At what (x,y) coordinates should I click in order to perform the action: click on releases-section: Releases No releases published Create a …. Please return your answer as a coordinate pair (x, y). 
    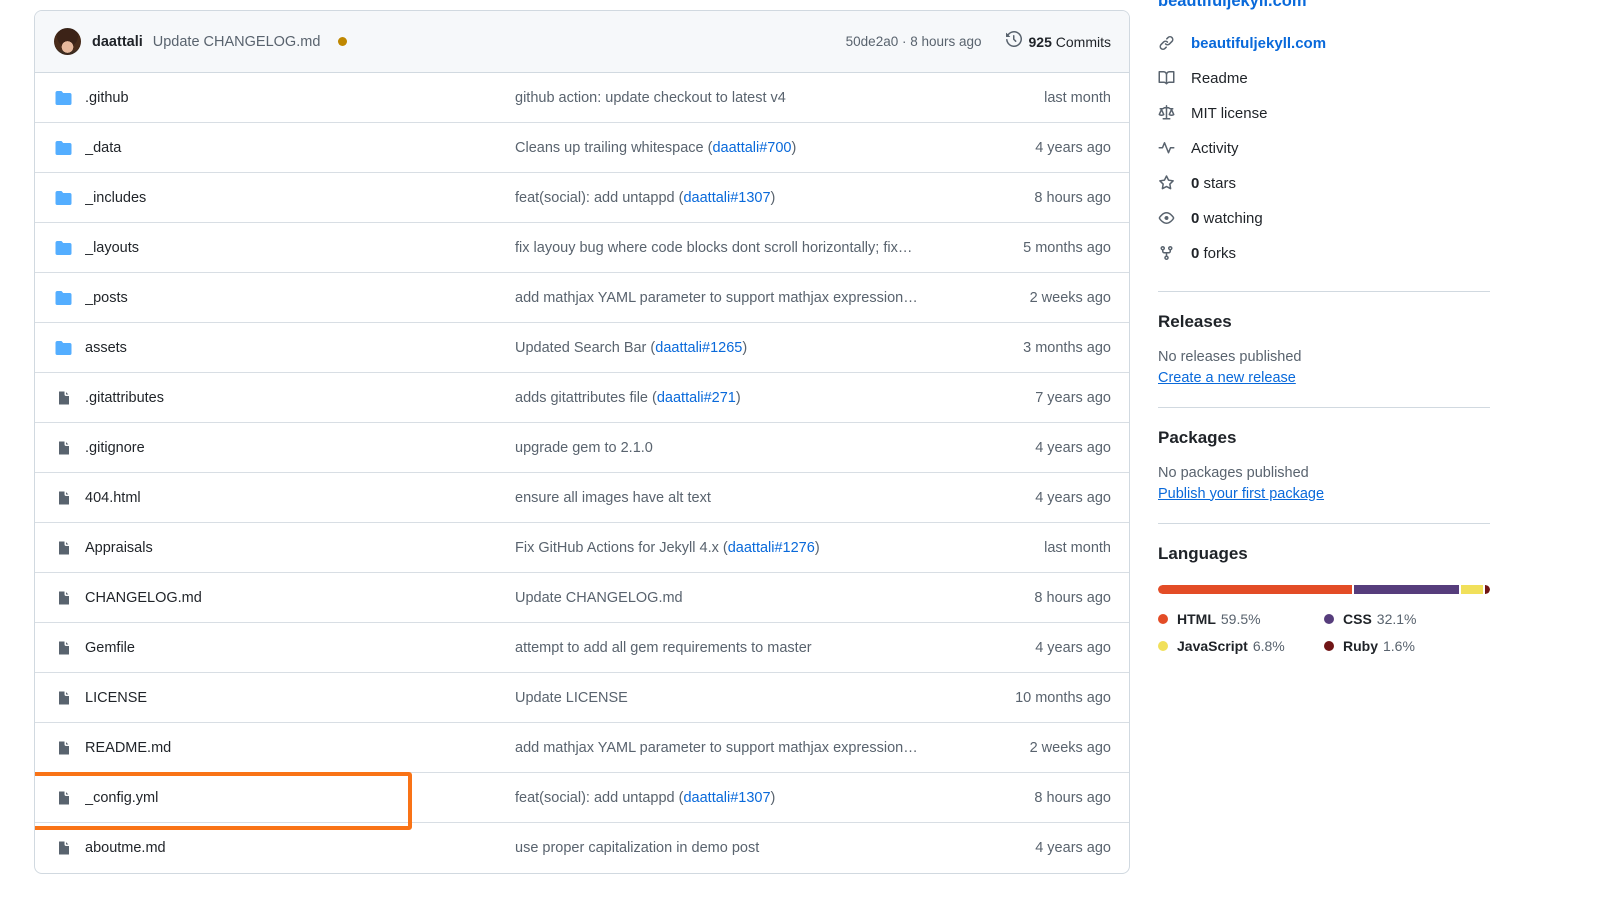
    Looking at the image, I should click on (1324, 339).